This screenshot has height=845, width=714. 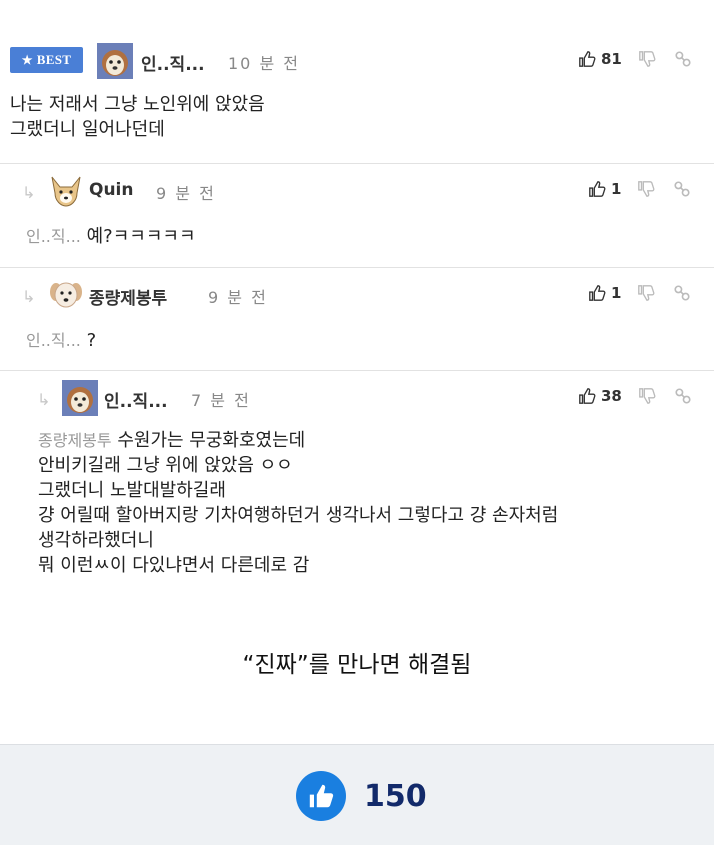 What do you see at coordinates (91, 340) in the screenshot?
I see `comment-line: ?` at bounding box center [91, 340].